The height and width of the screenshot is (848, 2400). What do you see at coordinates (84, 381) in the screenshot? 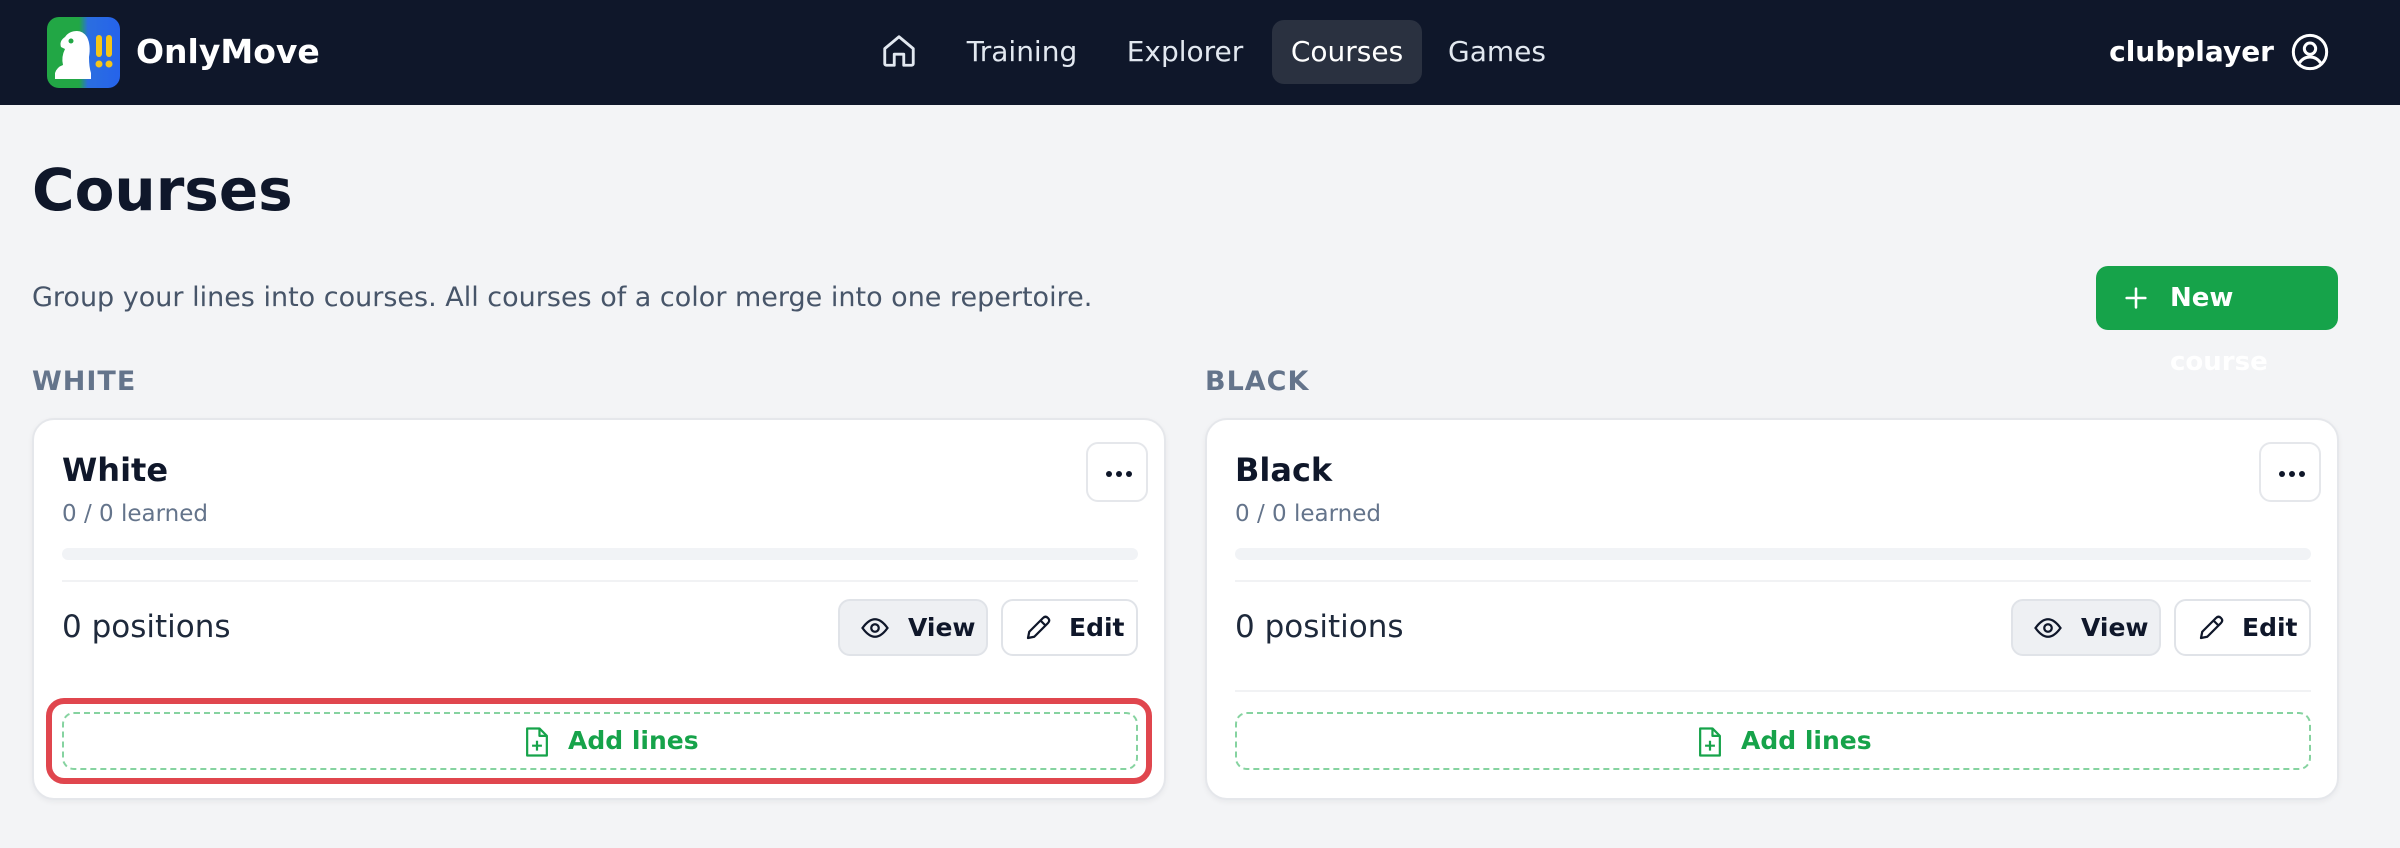
I see `section-label-white: WHITE` at bounding box center [84, 381].